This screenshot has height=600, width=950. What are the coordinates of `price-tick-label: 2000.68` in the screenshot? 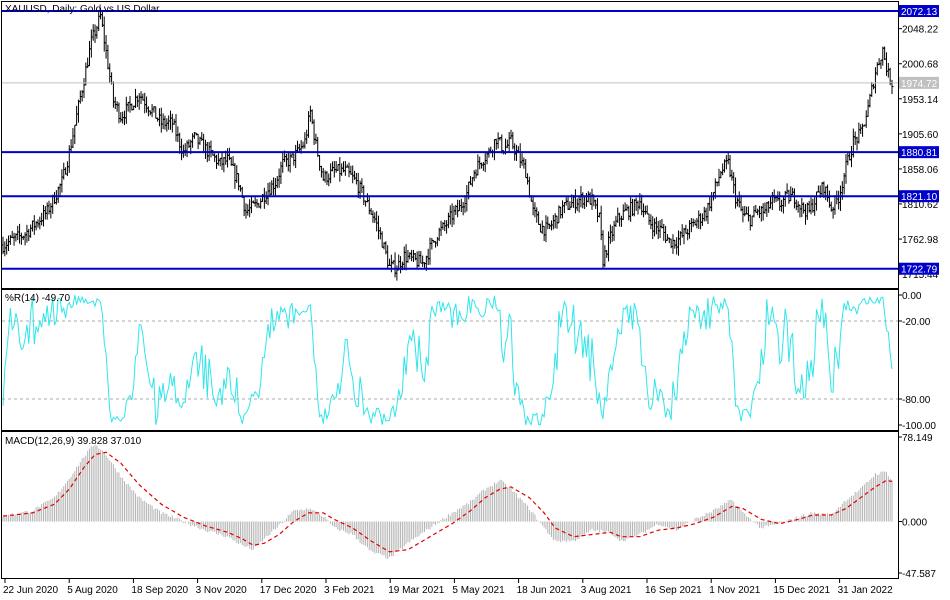 It's located at (920, 65).